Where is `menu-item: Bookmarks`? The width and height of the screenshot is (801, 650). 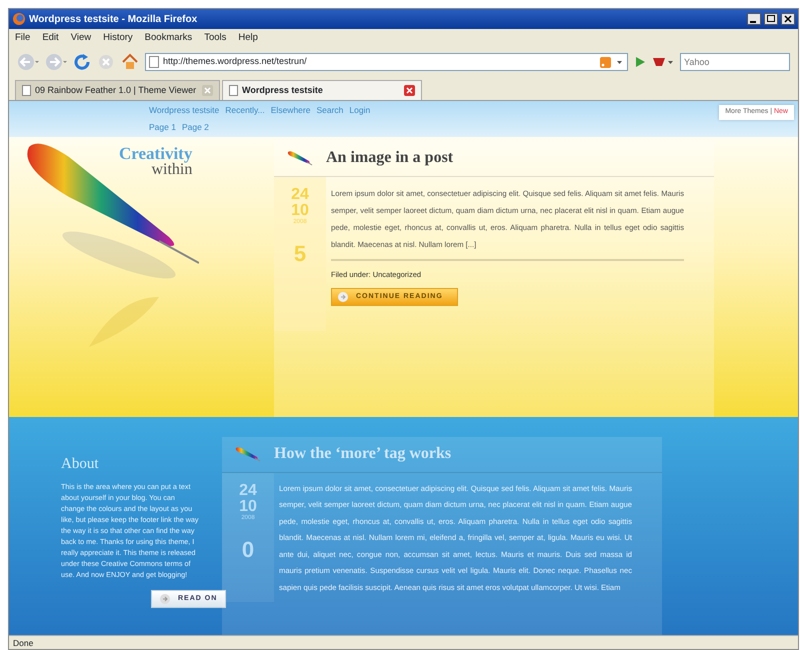 menu-item: Bookmarks is located at coordinates (168, 38).